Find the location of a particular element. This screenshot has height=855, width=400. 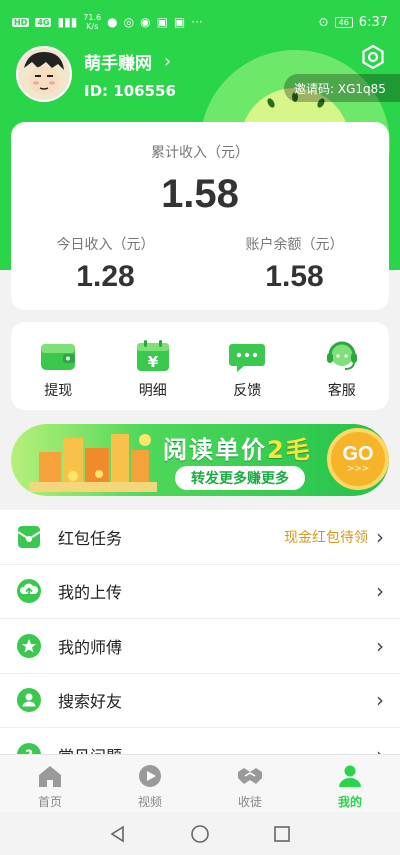

menu-label: 我的师傅 is located at coordinates (90, 647).